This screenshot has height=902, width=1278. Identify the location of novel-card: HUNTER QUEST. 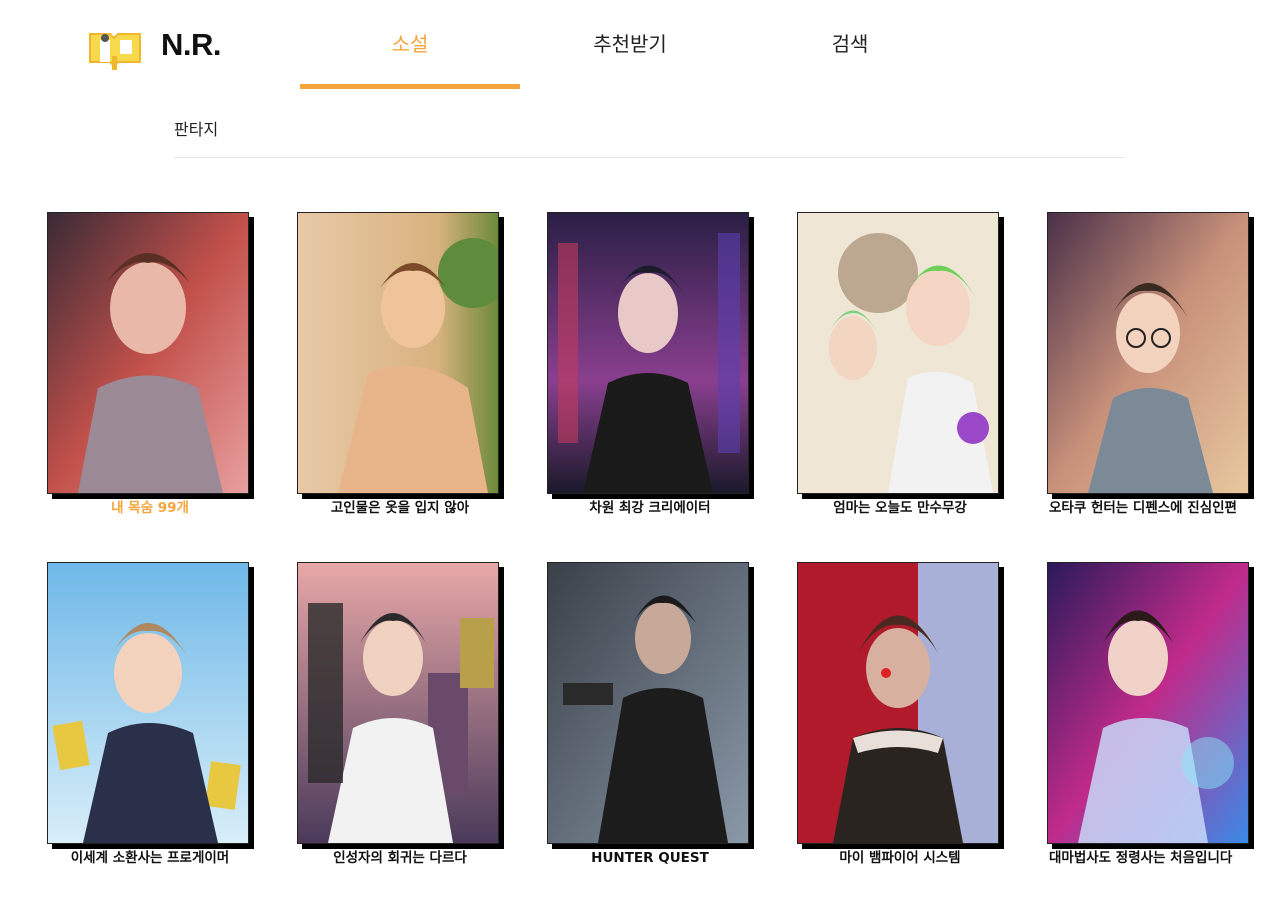
(650, 715).